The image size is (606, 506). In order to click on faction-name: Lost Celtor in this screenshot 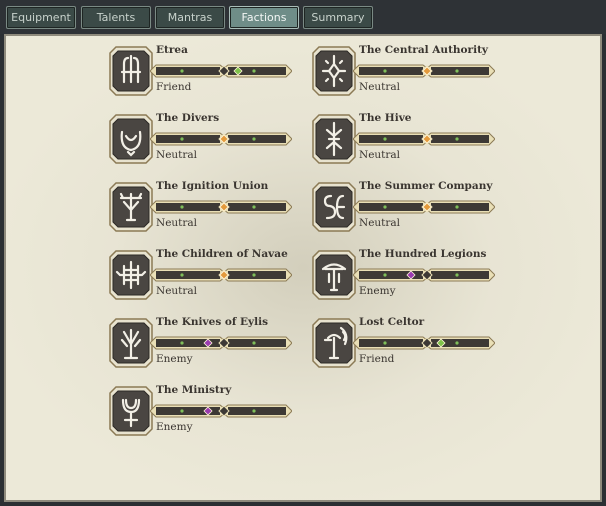, I will do `click(392, 322)`.